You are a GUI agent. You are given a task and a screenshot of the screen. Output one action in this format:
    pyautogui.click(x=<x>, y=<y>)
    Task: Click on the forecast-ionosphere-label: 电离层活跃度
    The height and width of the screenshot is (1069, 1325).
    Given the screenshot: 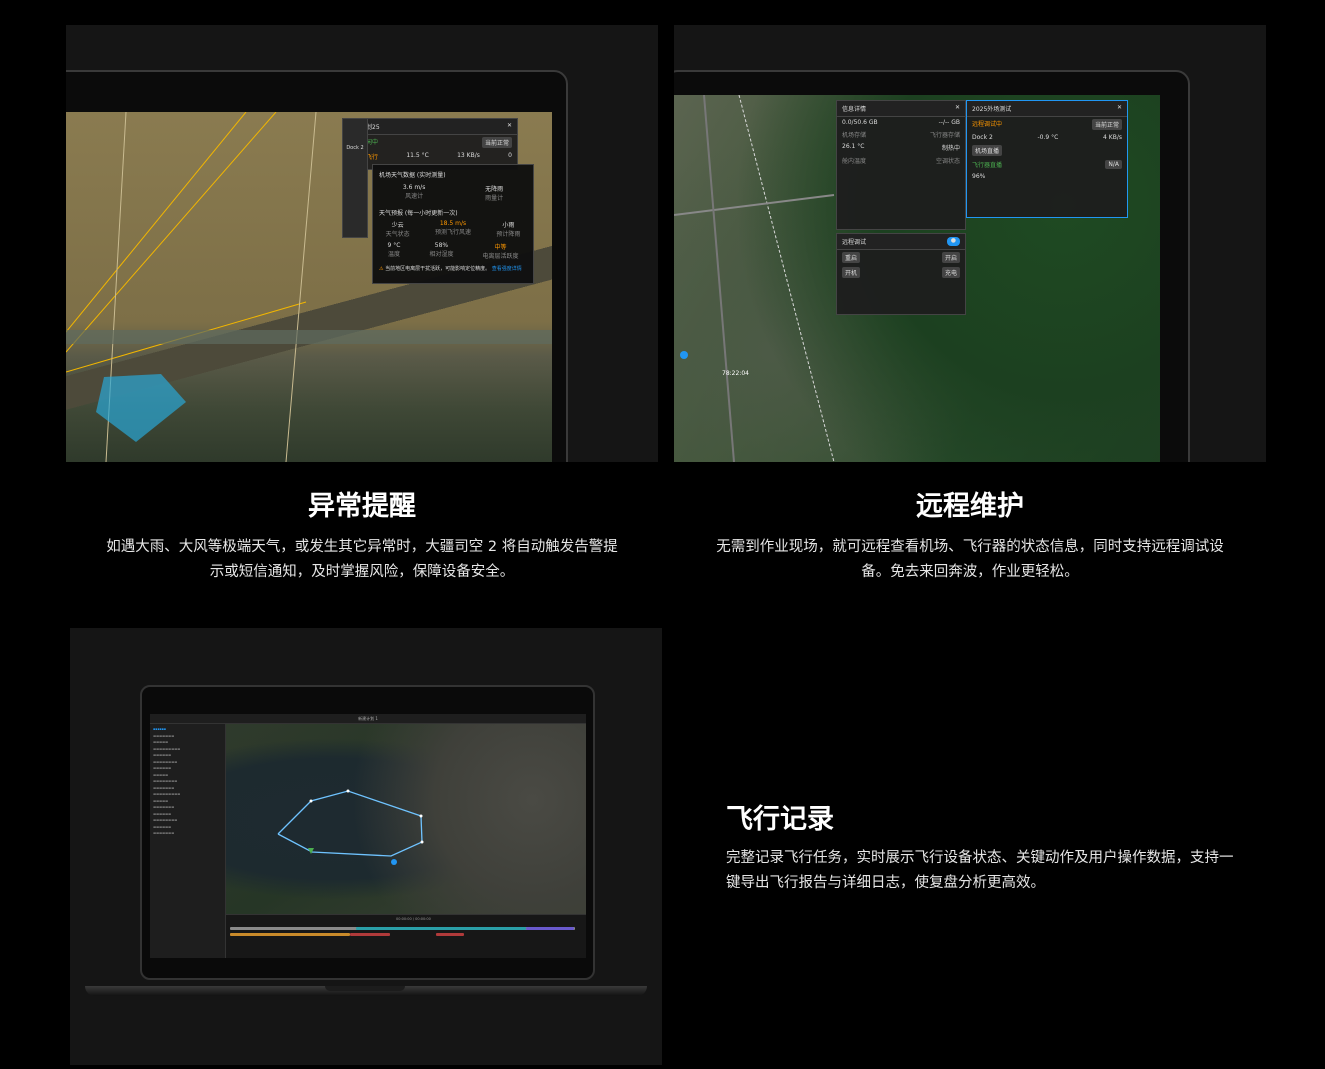 What is the action you would take?
    pyautogui.click(x=500, y=256)
    